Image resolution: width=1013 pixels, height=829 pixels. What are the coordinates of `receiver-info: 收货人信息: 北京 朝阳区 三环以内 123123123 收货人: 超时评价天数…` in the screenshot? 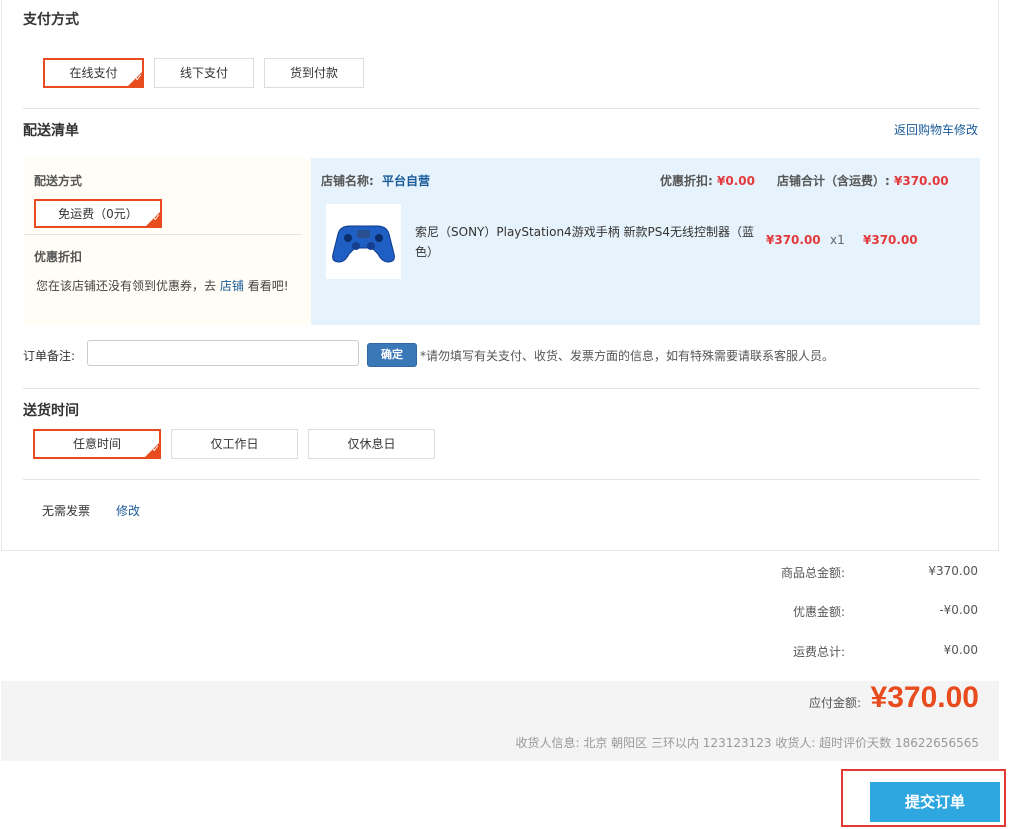 It's located at (747, 743).